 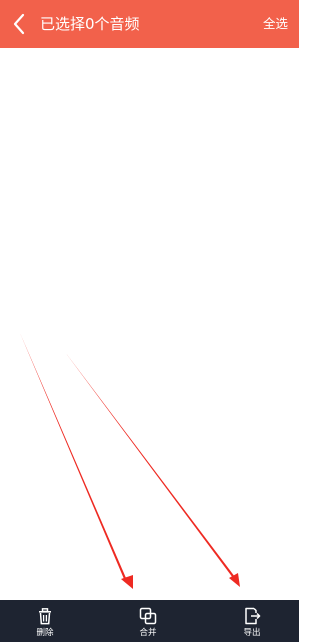 I want to click on export-label: 导出, so click(x=252, y=633).